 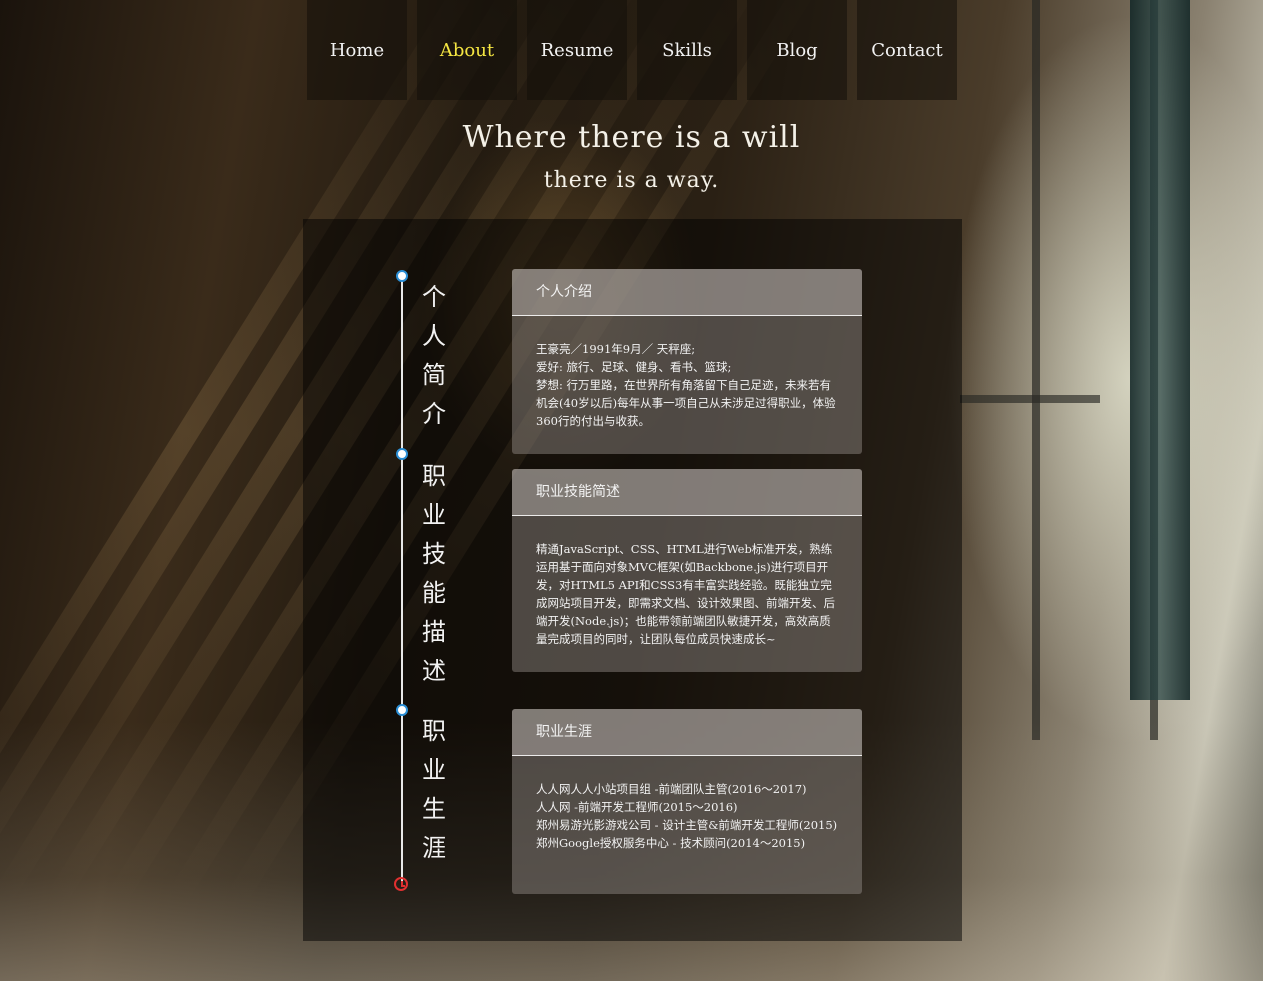 What do you see at coordinates (907, 50) in the screenshot?
I see `nav-contact: Contact` at bounding box center [907, 50].